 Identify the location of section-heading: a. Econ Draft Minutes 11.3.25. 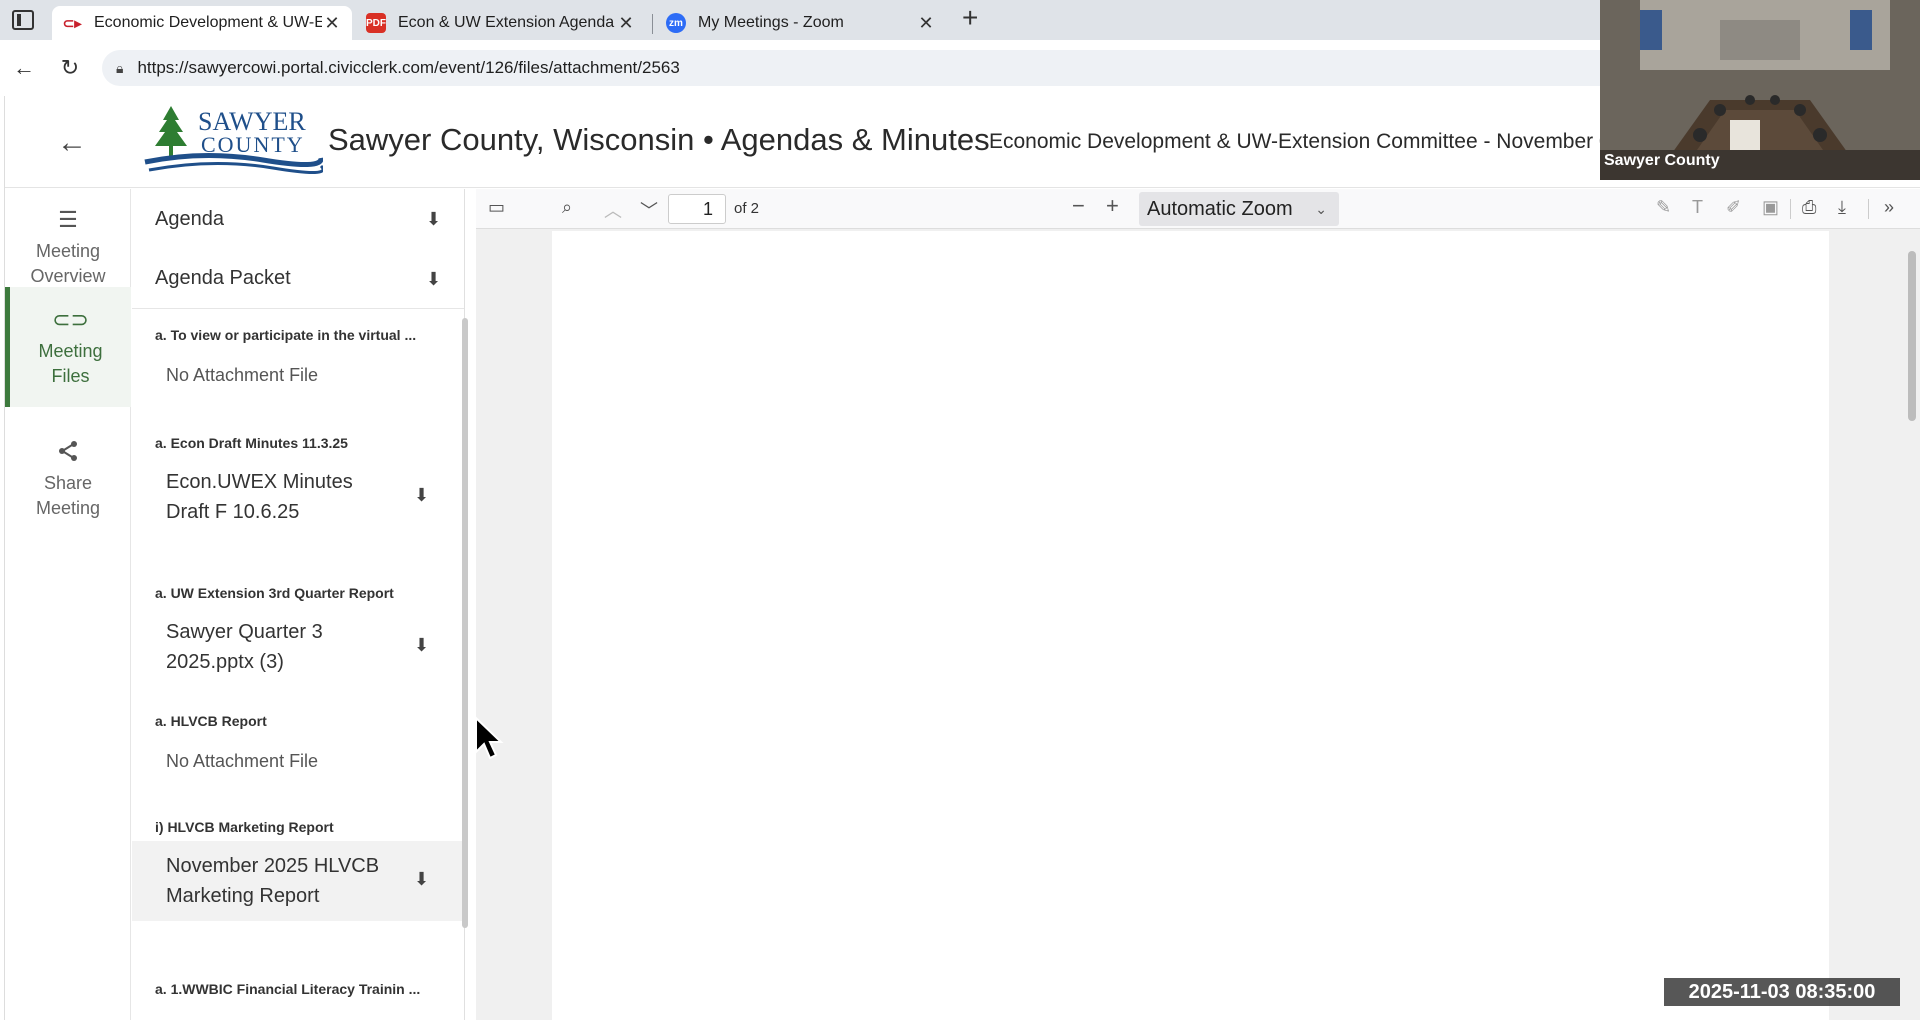
(251, 443).